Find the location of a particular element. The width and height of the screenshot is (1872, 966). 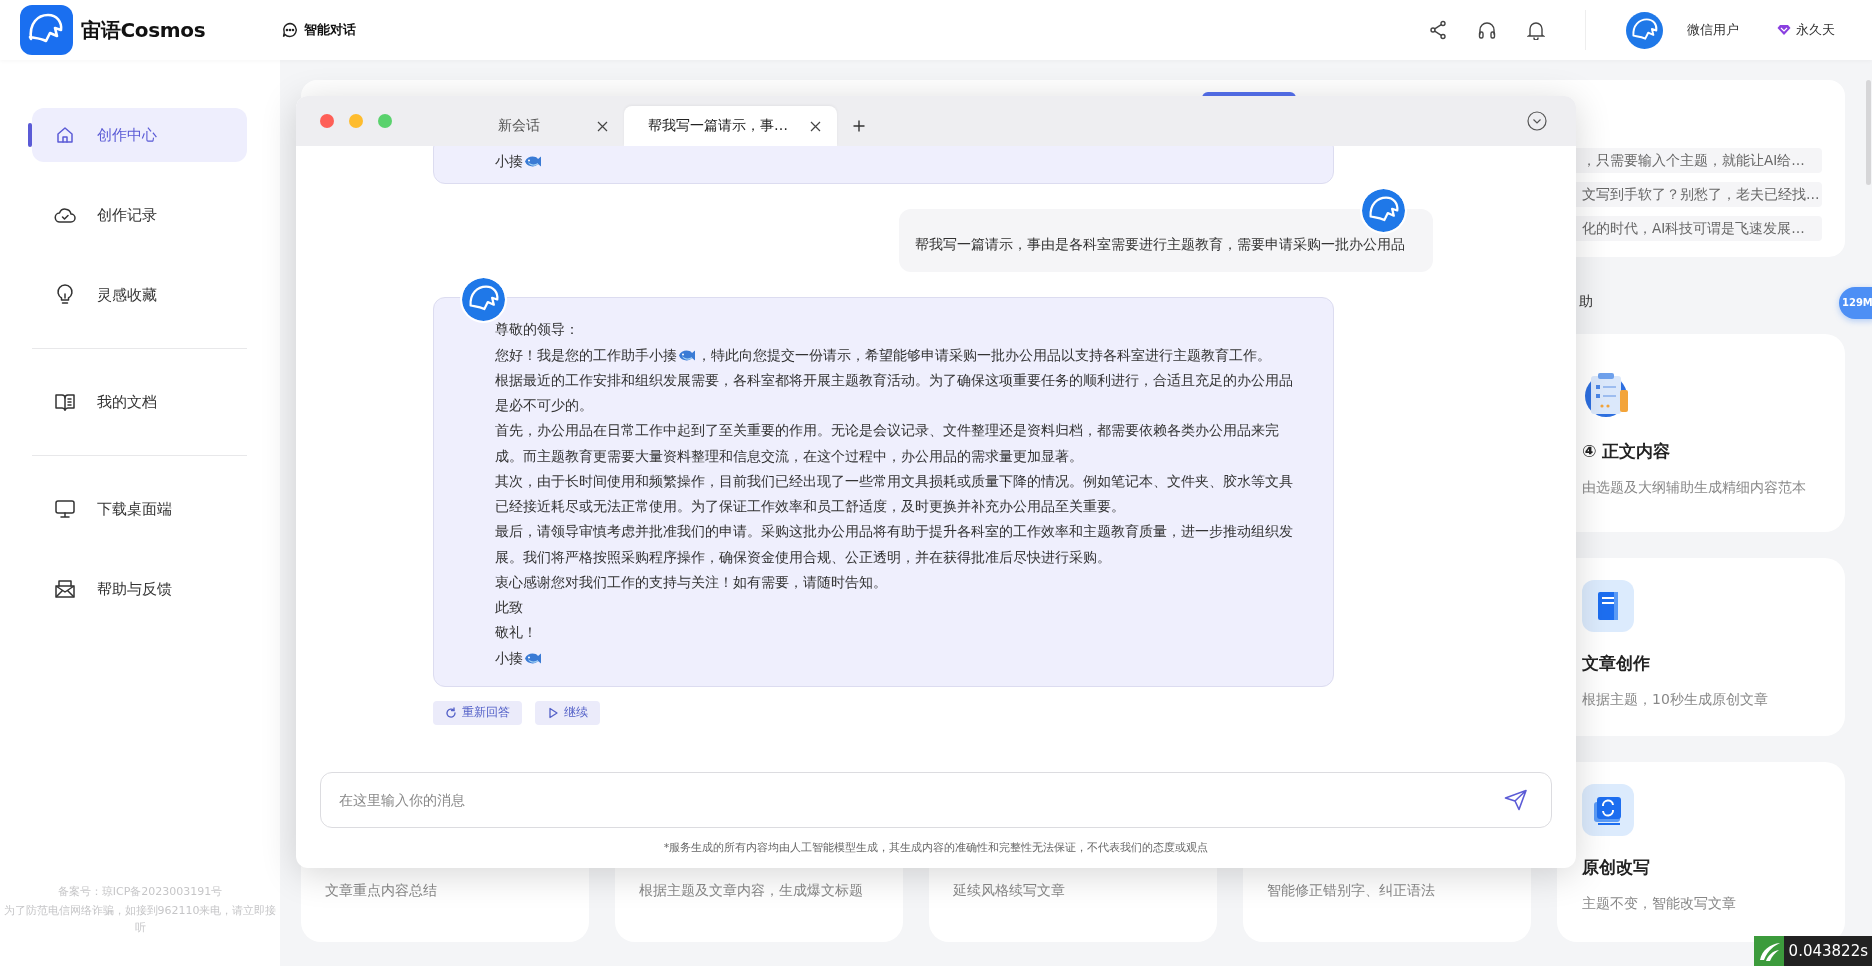

message-input: 在这里输入你的消息 is located at coordinates (936, 800).